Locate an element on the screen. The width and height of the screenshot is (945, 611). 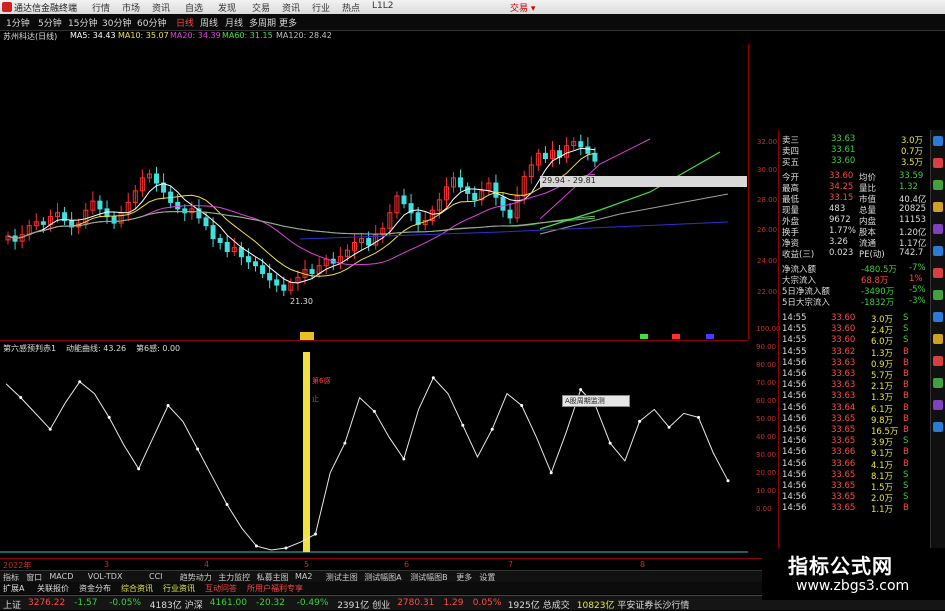
stat-value: 33.15 is located at coordinates (841, 198).